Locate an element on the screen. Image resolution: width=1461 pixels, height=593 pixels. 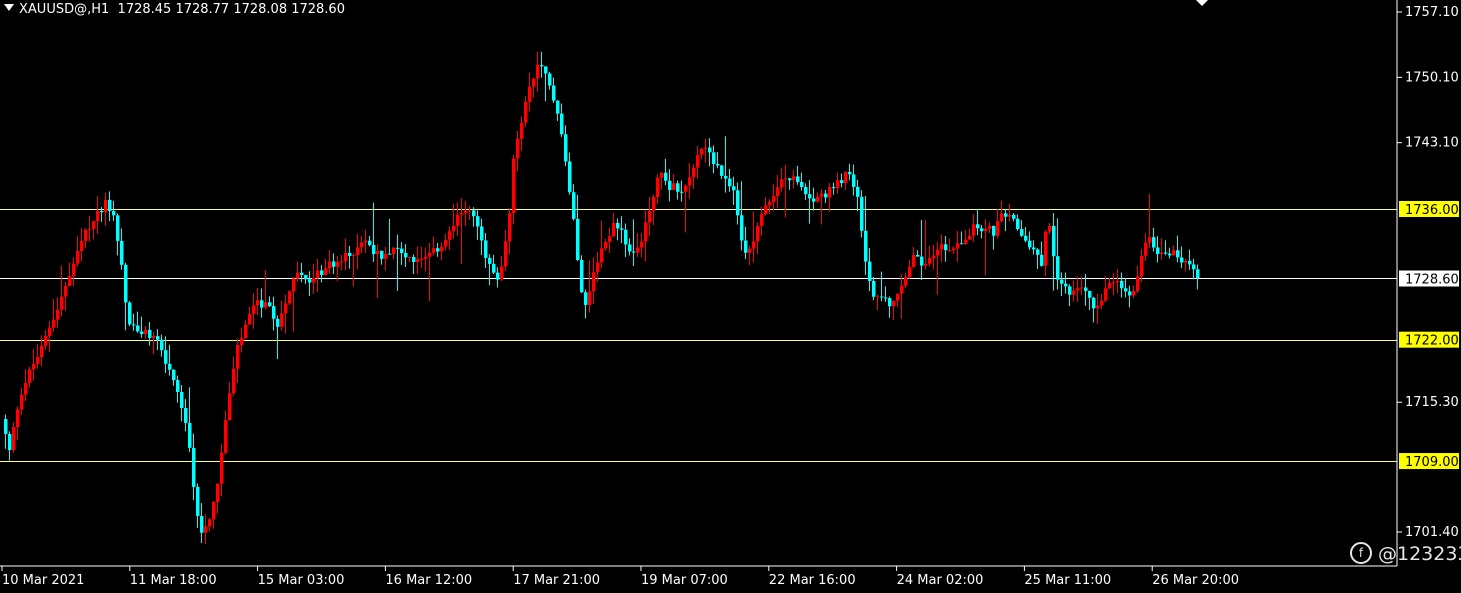
dropdown-triangle-icon is located at coordinates (9, 7).